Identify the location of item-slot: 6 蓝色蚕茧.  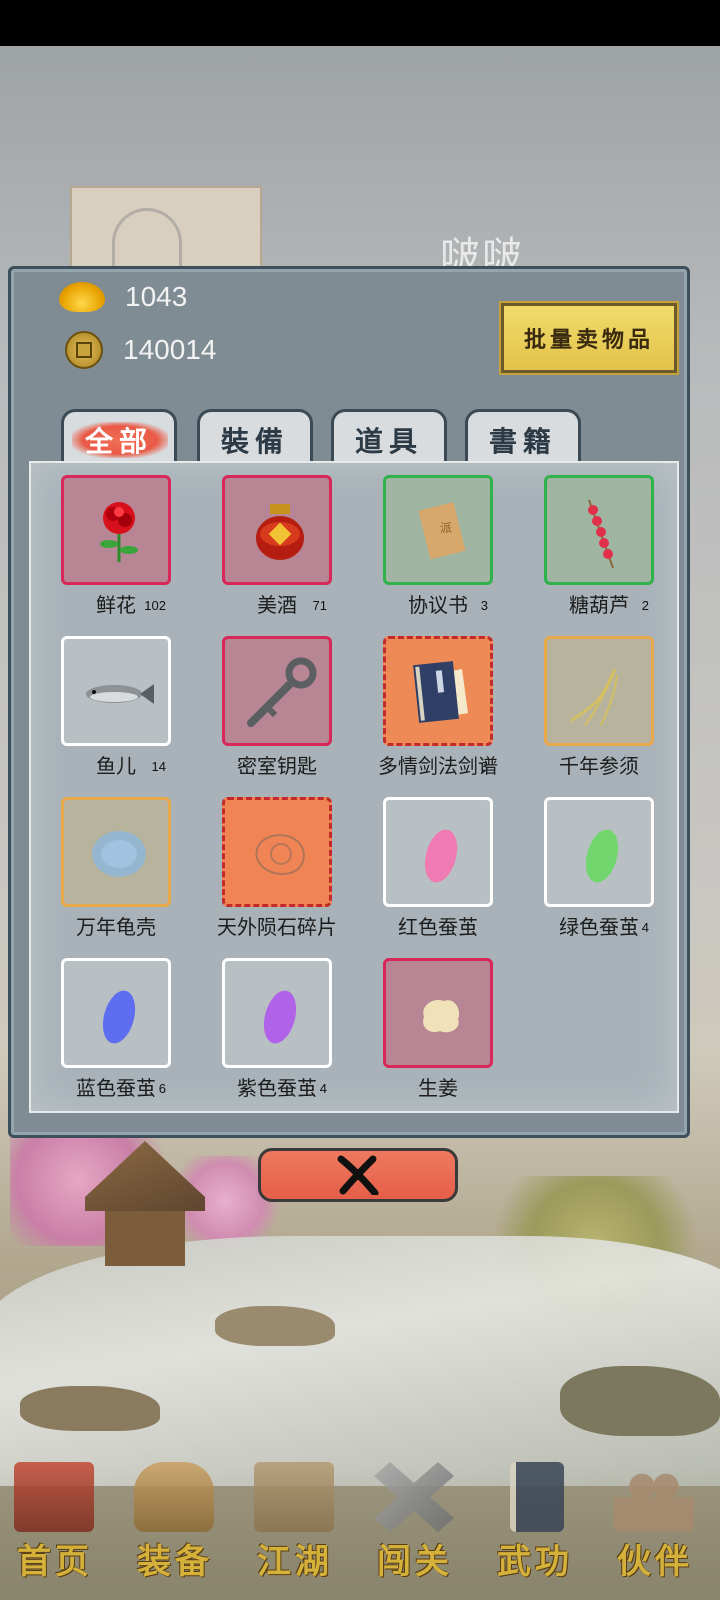
(116, 1029).